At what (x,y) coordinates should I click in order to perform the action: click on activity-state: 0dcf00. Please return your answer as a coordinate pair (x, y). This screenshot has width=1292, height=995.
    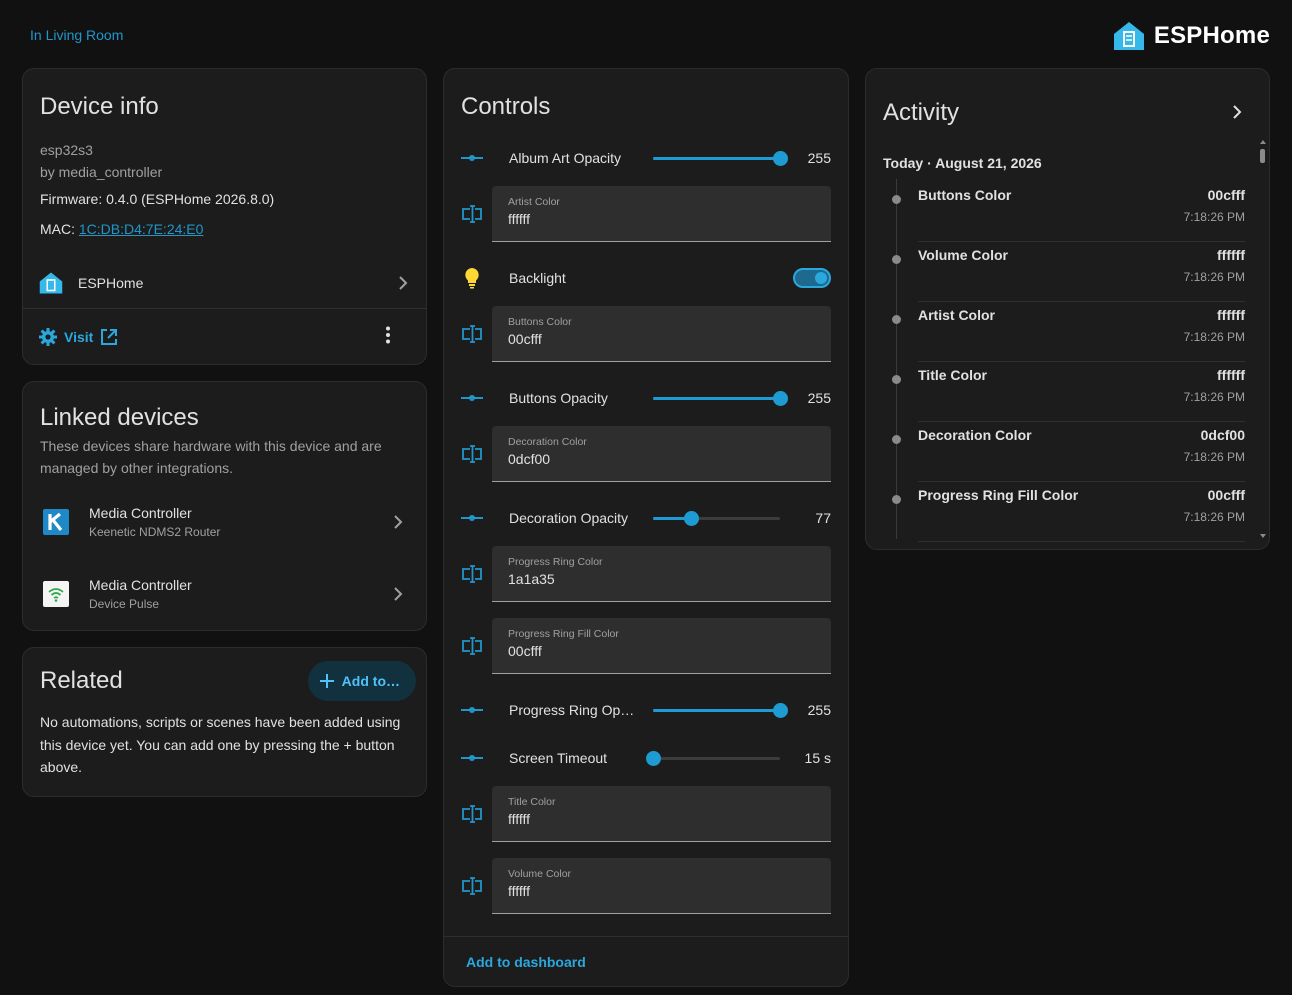
    Looking at the image, I should click on (1222, 435).